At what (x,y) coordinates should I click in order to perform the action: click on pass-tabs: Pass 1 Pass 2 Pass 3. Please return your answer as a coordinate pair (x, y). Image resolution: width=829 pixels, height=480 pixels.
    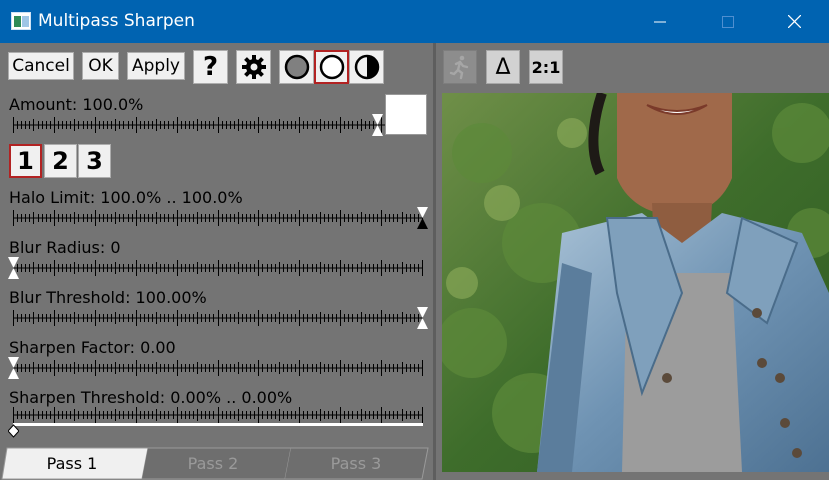
    Looking at the image, I should click on (216, 463).